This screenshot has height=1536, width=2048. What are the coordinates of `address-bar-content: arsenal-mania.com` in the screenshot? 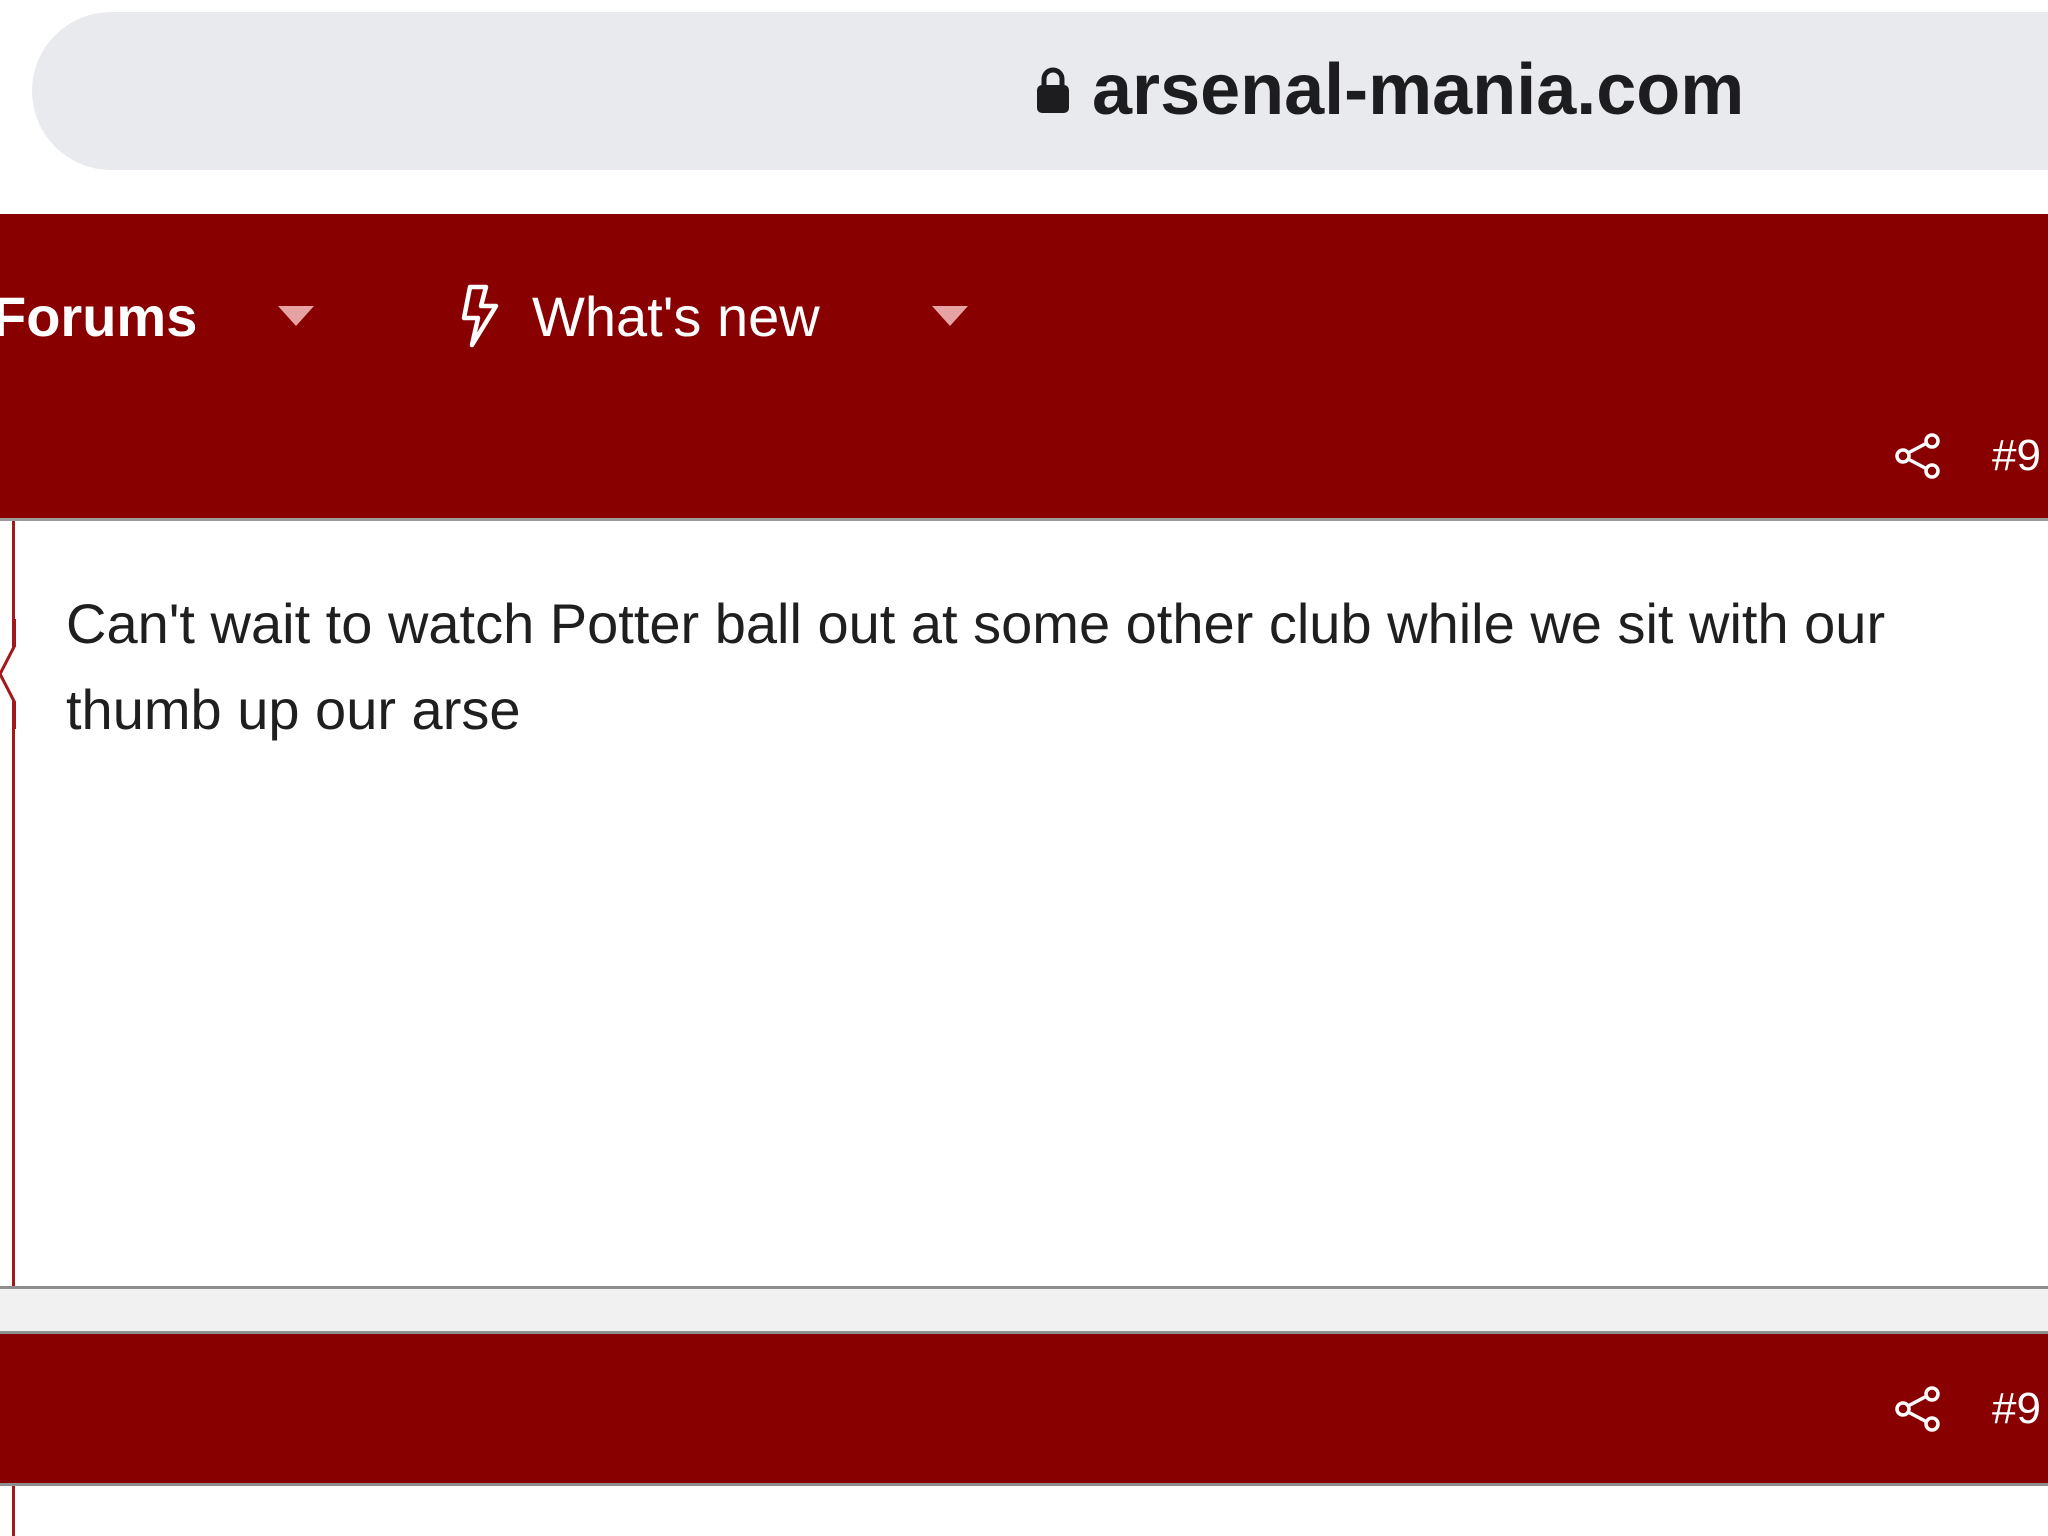 It's located at (1390, 90).